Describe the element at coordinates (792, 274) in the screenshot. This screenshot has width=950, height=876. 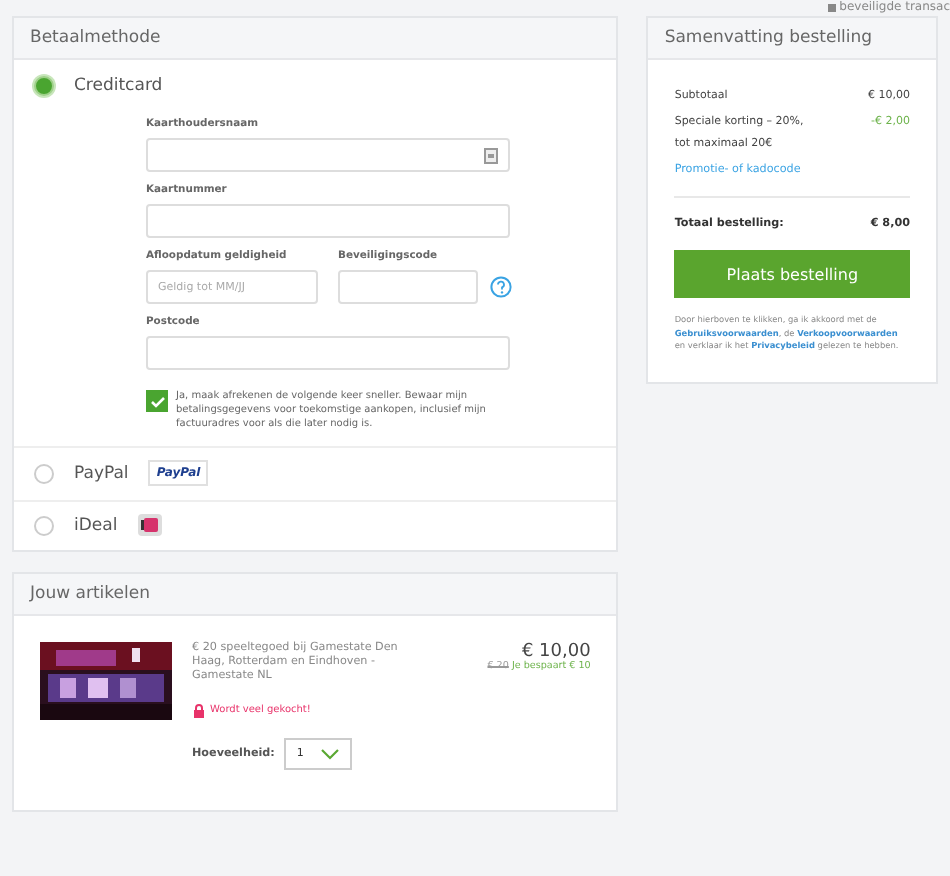
I see `place-order-button: Plaats bestelling` at that location.